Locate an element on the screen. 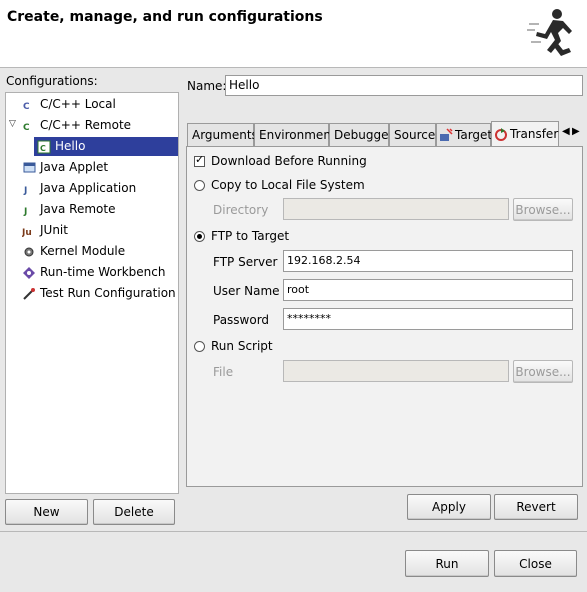  directory-label: Directory is located at coordinates (241, 210).